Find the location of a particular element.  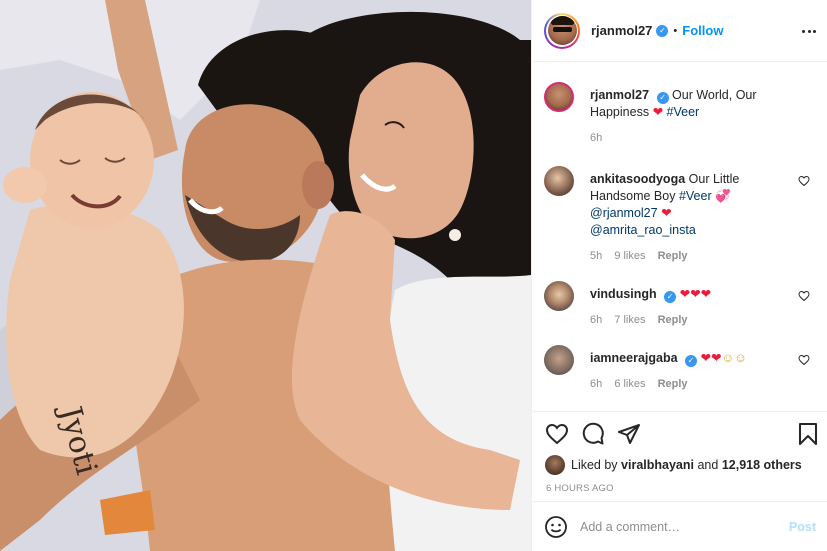

author-avatar-ring is located at coordinates (562, 30).